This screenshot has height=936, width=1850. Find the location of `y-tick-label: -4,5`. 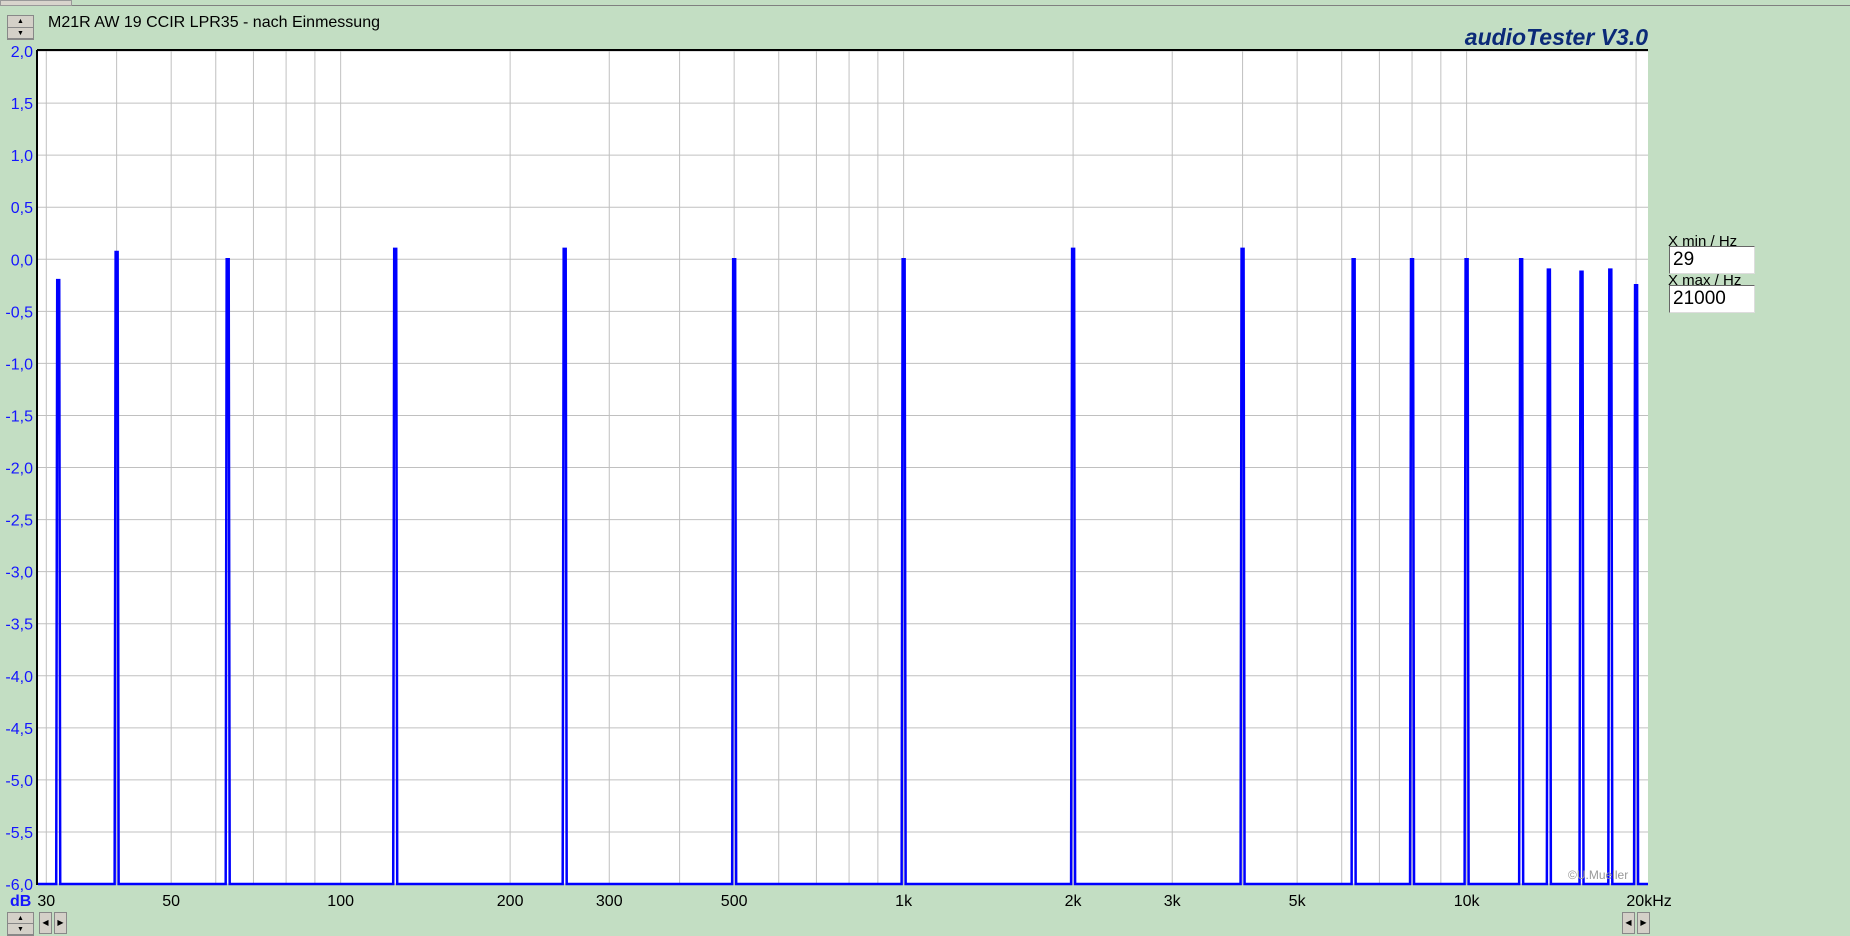

y-tick-label: -4,5 is located at coordinates (19, 729).